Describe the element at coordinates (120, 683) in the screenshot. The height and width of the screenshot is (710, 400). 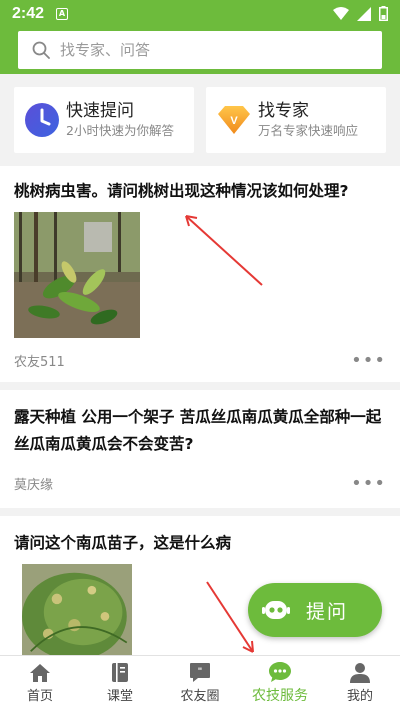
I see `nav-classroom: 课堂` at that location.